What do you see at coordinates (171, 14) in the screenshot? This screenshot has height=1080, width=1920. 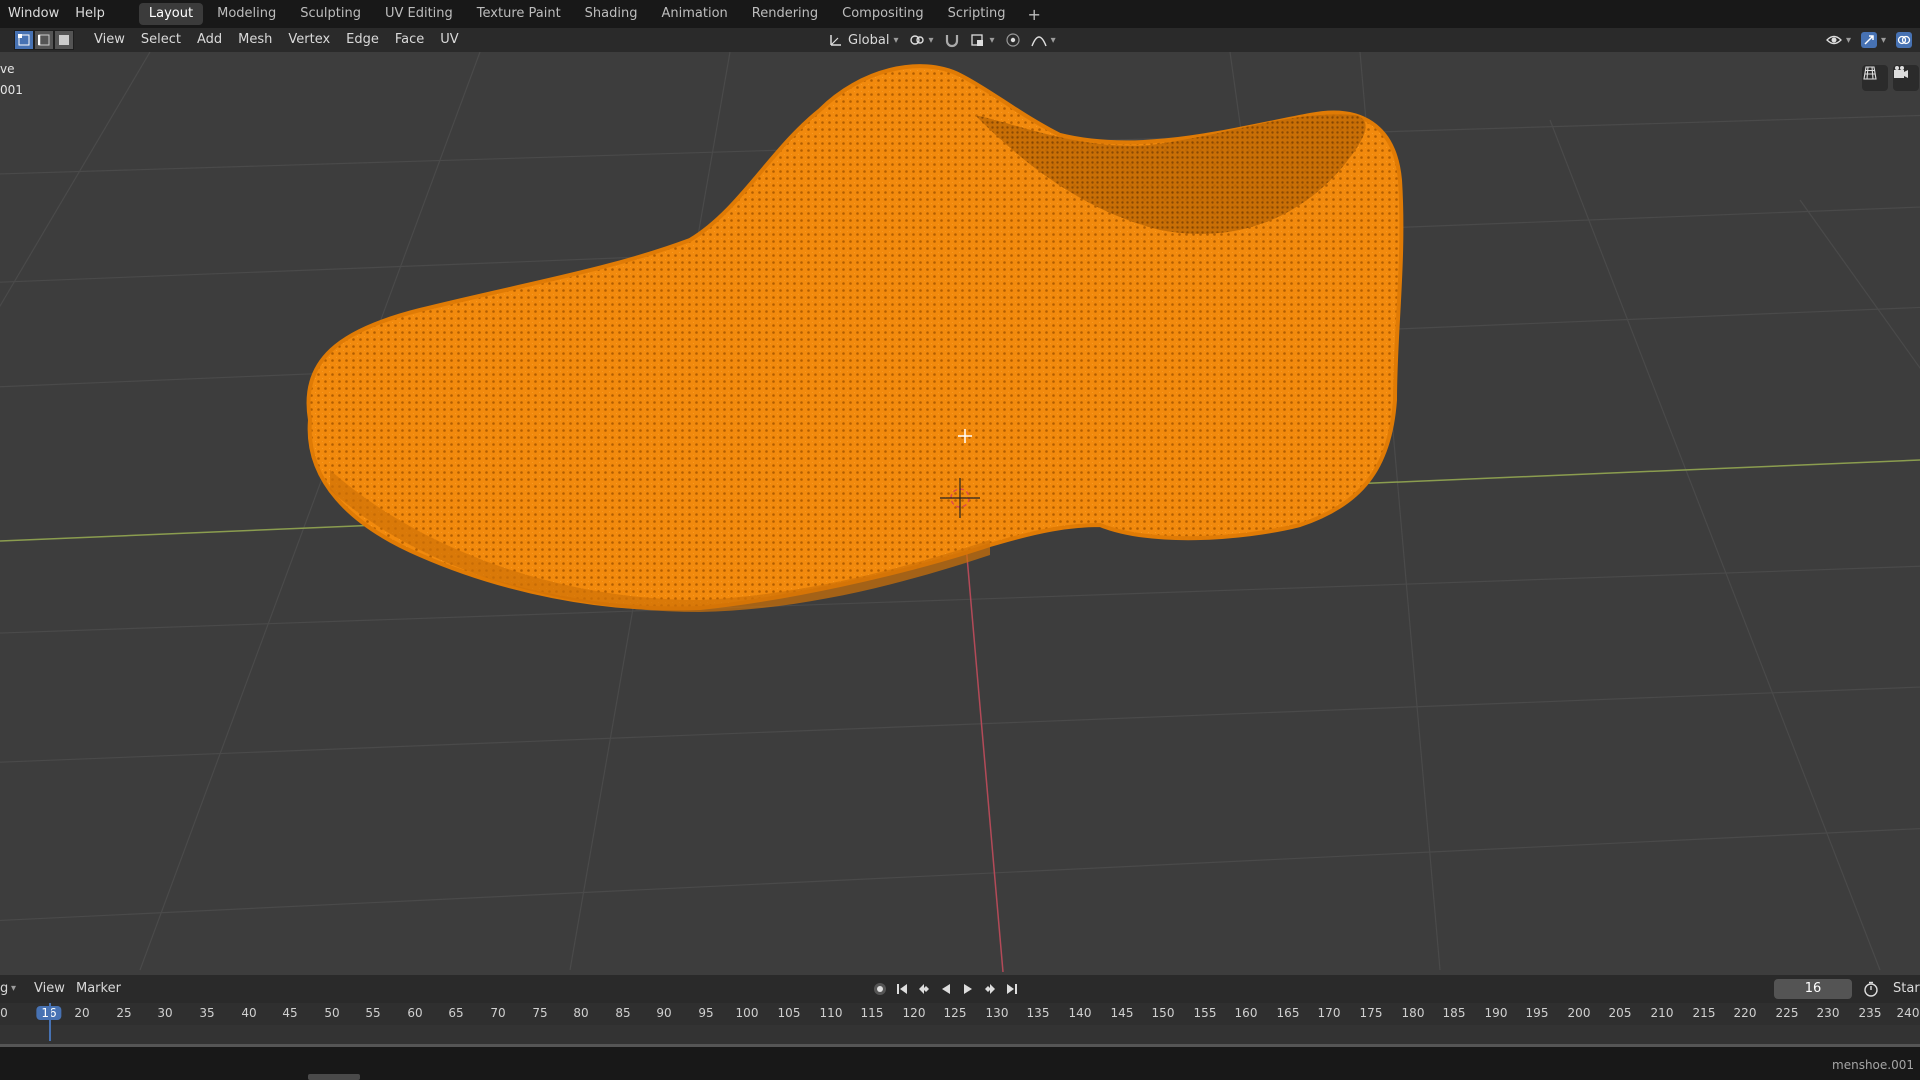 I see `tab-layout: Layout` at bounding box center [171, 14].